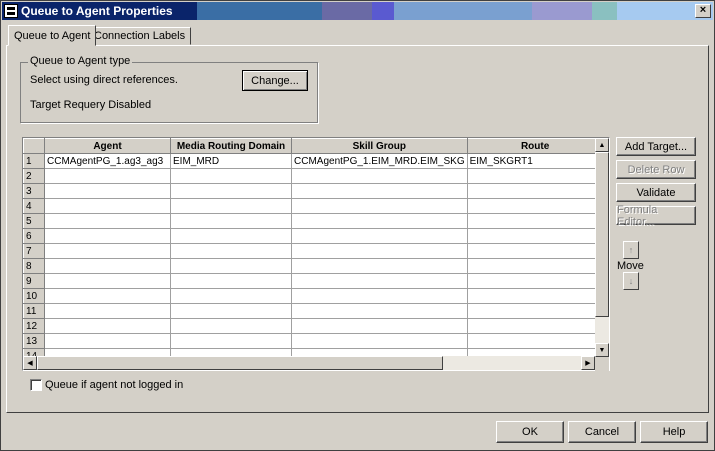 This screenshot has height=451, width=715. What do you see at coordinates (107, 146) in the screenshot?
I see `col-header-agent: Agent` at bounding box center [107, 146].